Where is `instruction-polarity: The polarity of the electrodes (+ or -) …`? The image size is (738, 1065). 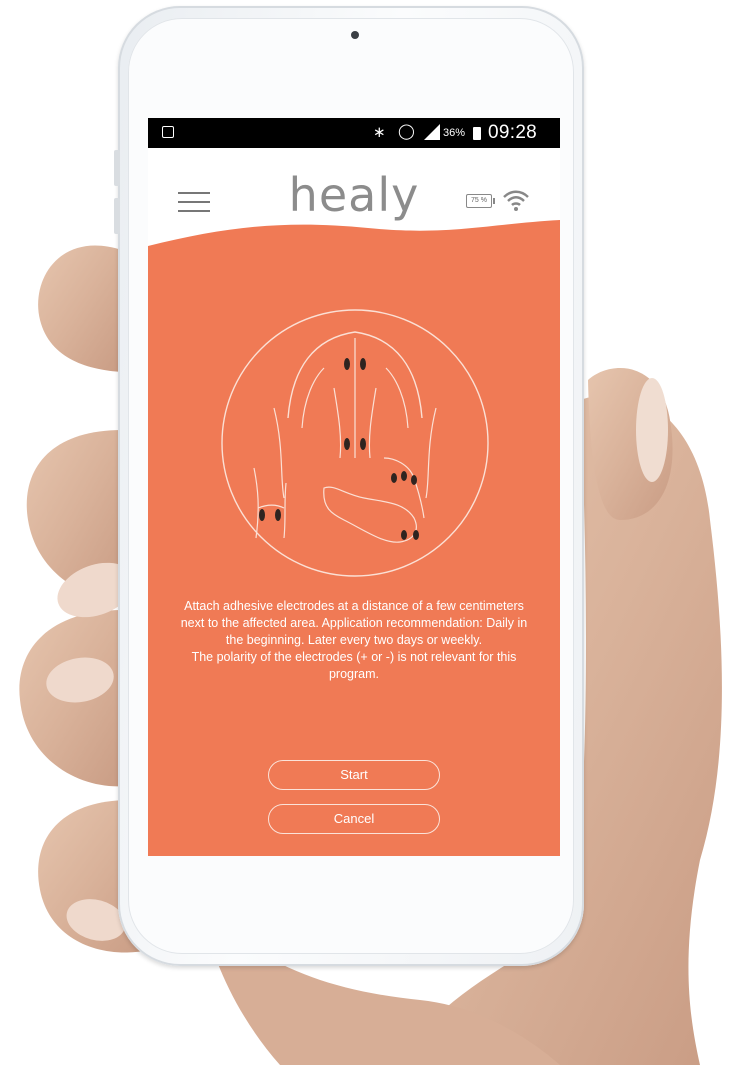 instruction-polarity: The polarity of the electrodes (+ or -) … is located at coordinates (354, 665).